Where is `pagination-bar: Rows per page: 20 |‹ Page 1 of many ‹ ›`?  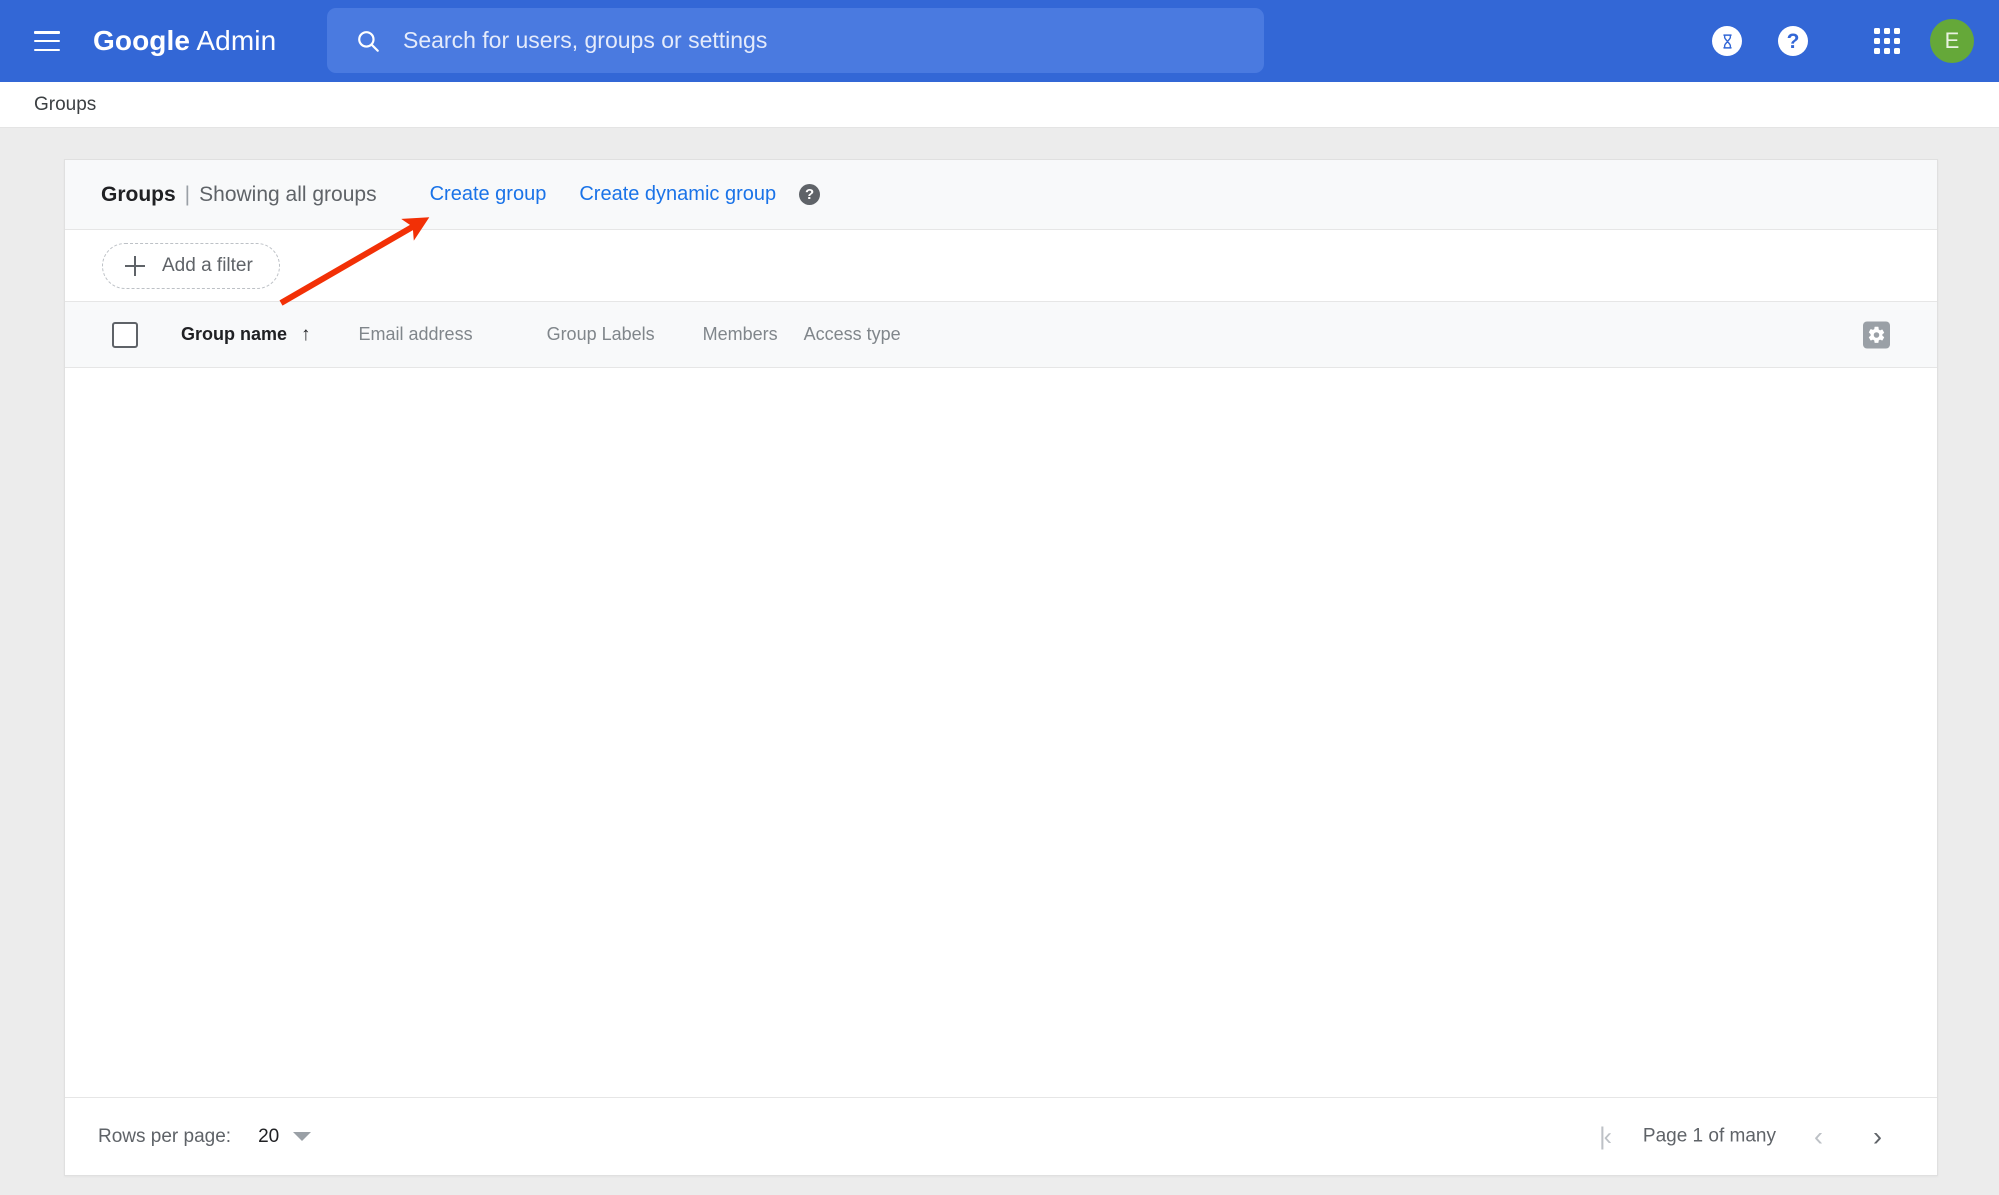 pagination-bar: Rows per page: 20 |‹ Page 1 of many ‹ › is located at coordinates (1001, 1136).